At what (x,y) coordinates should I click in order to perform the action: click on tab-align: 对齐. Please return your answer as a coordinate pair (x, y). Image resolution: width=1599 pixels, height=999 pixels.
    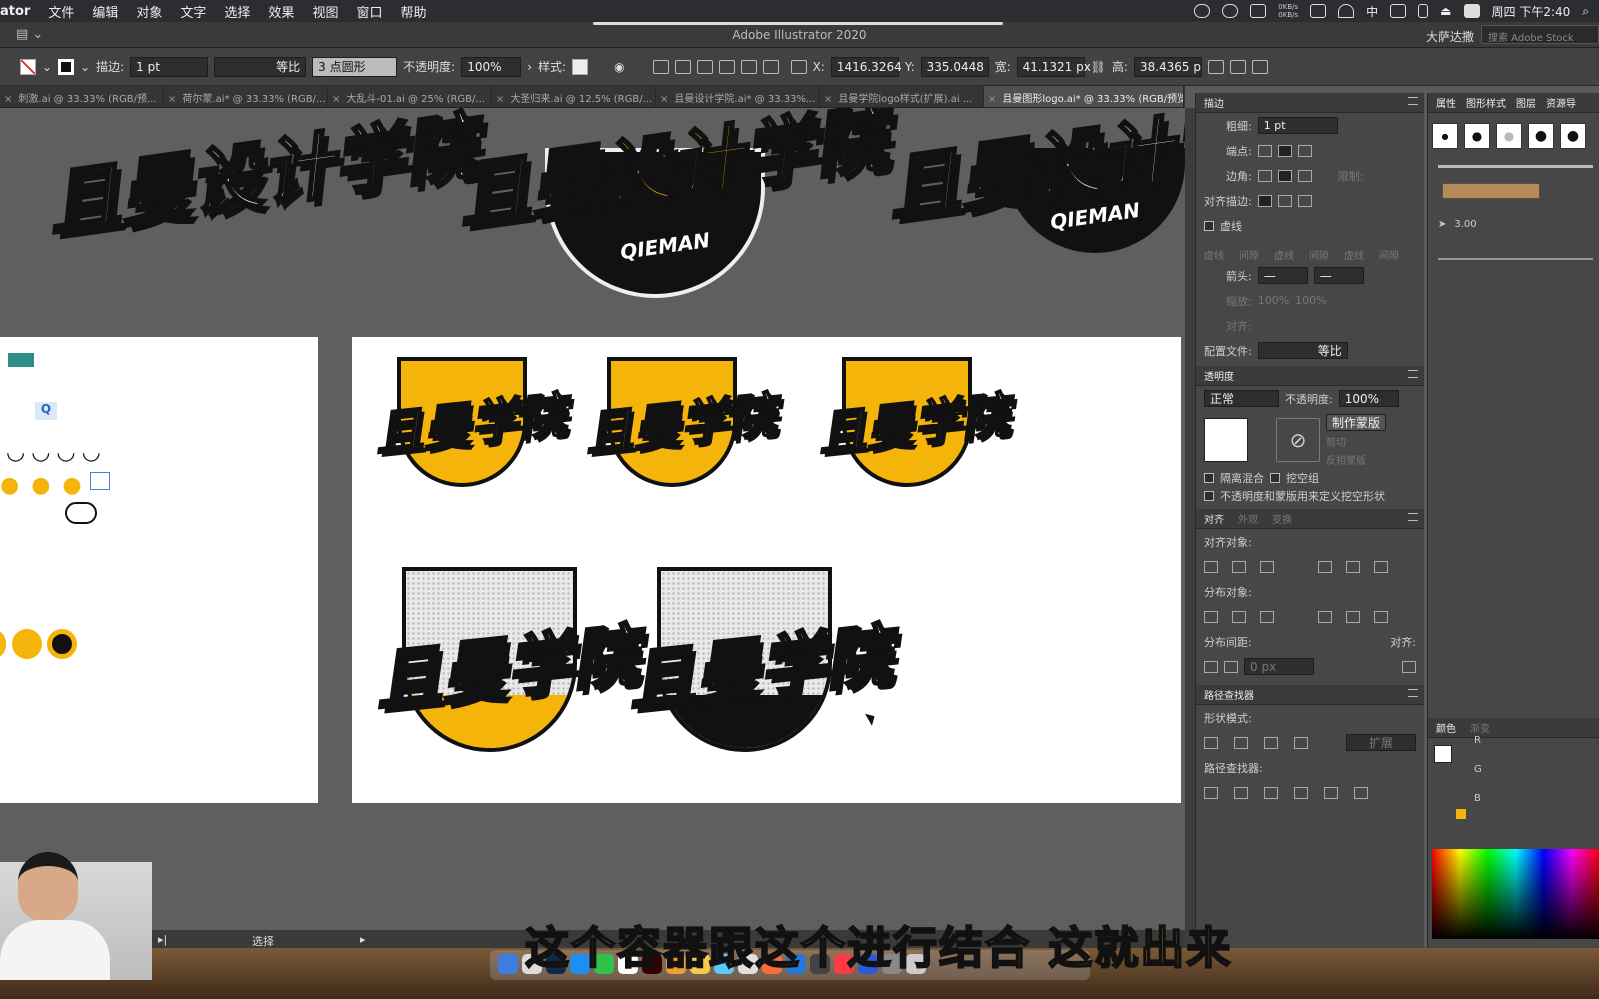
    Looking at the image, I should click on (1214, 518).